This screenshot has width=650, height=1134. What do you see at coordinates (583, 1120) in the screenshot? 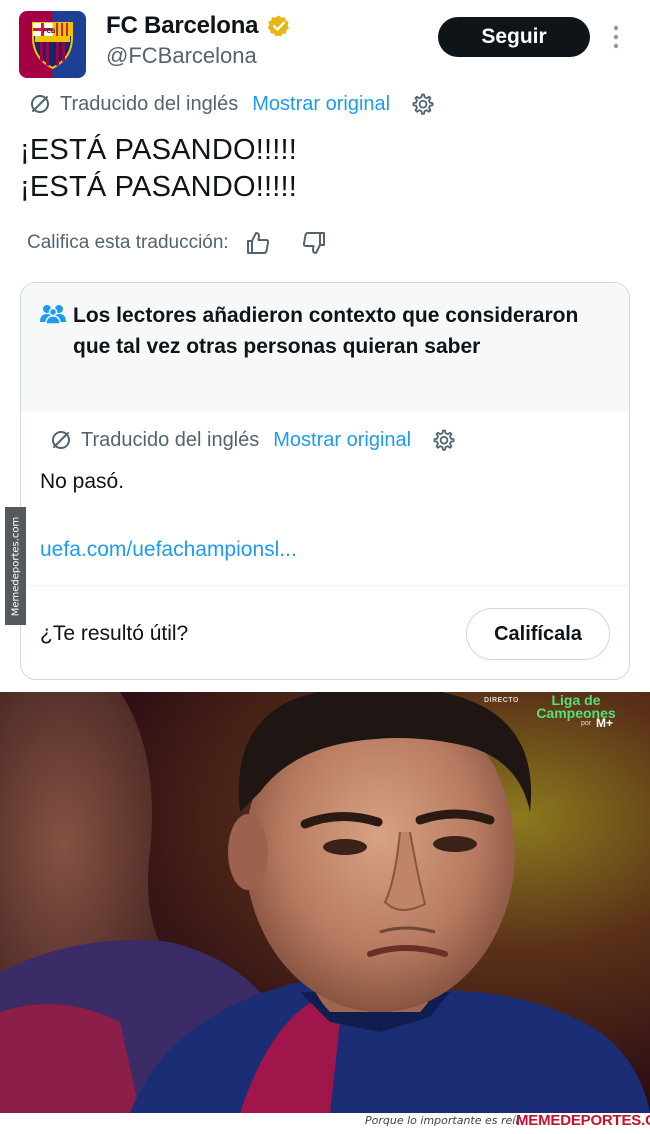
I see `footer-brand-logo: MEMEDEPORTES.COM` at bounding box center [583, 1120].